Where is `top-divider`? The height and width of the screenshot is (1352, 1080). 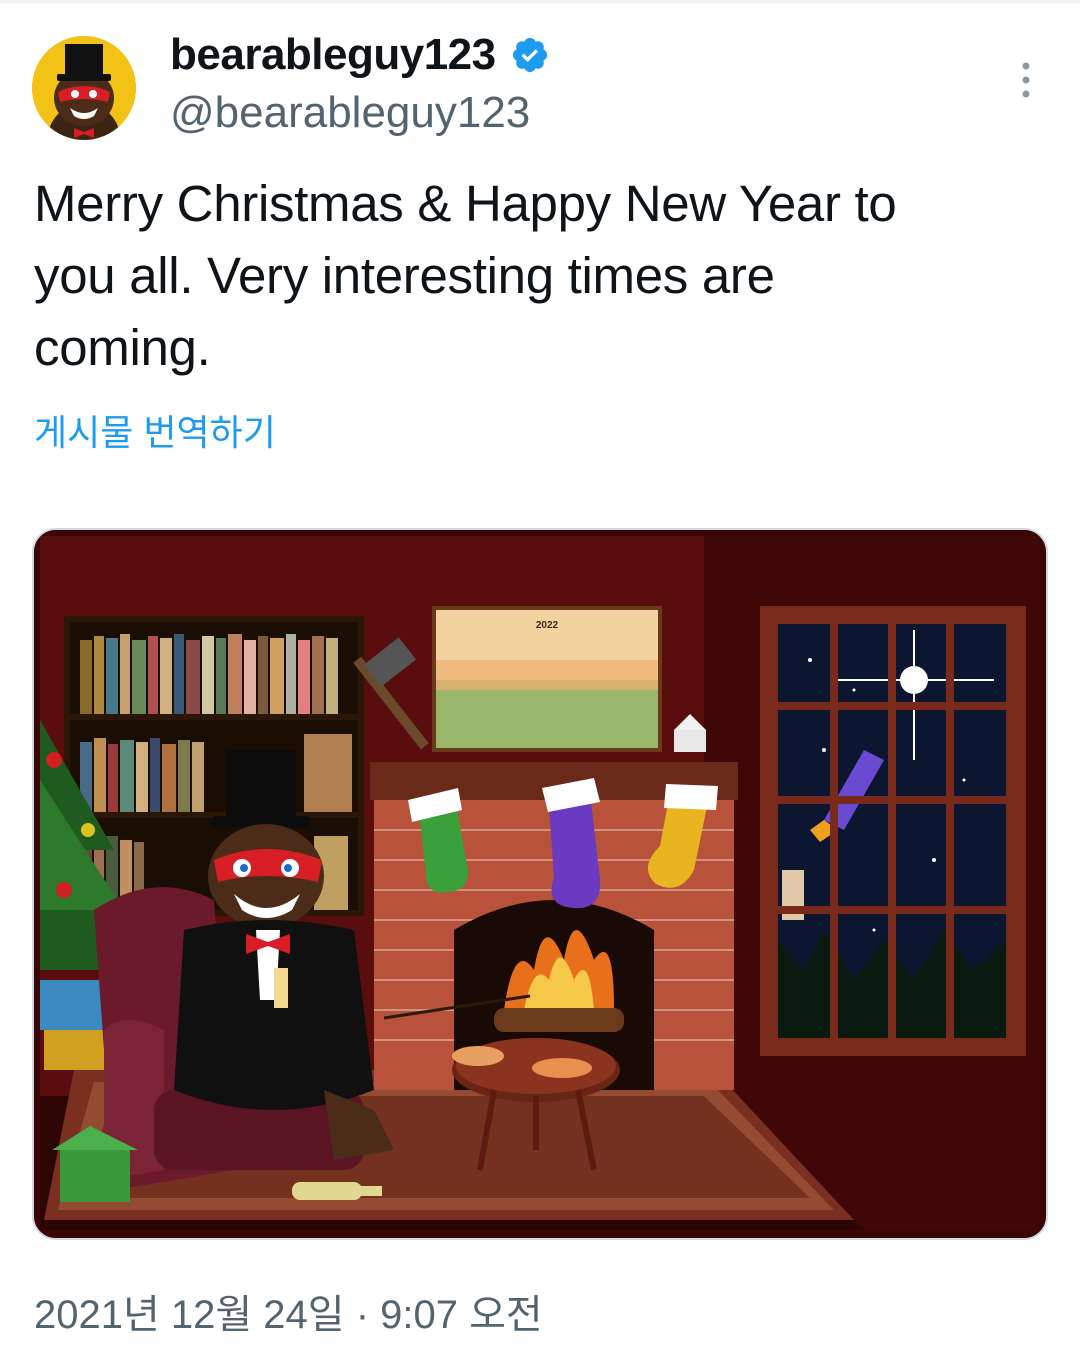
top-divider is located at coordinates (540, 1).